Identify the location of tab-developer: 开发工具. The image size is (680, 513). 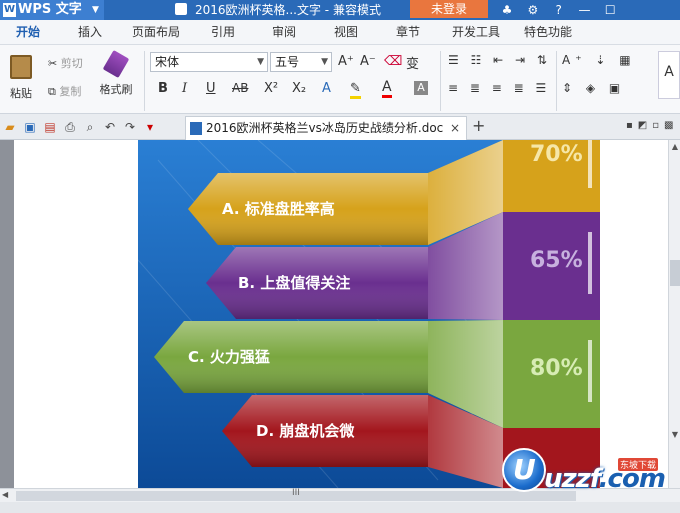
(476, 32).